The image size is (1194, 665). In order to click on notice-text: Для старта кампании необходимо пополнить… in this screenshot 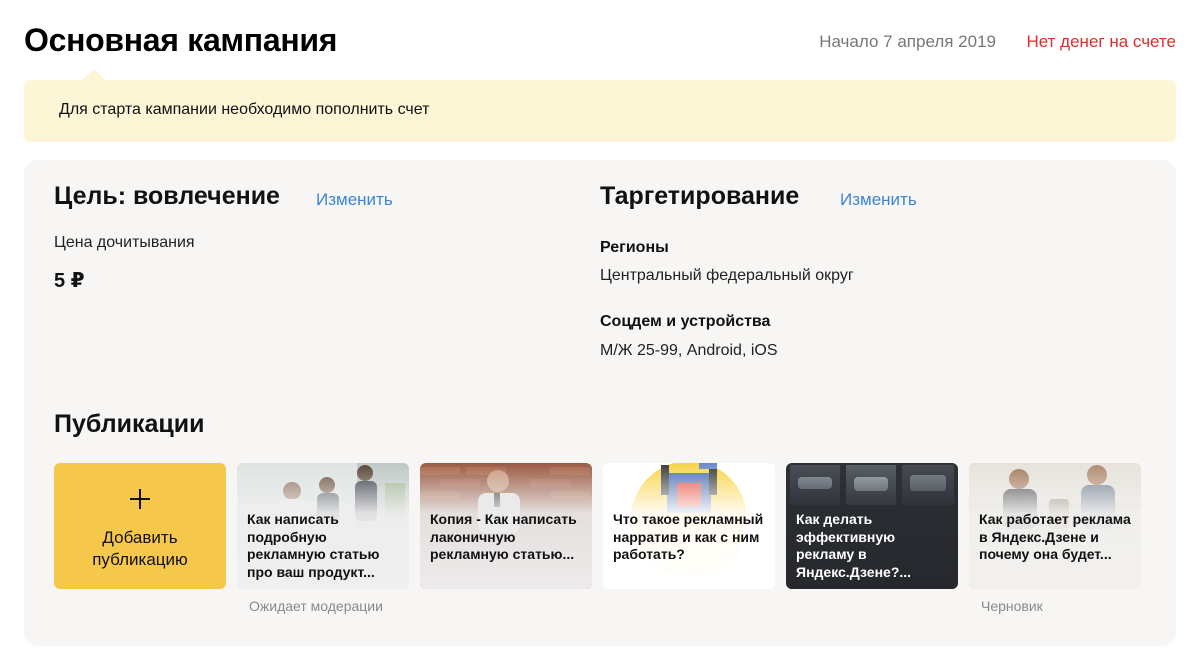, I will do `click(244, 109)`.